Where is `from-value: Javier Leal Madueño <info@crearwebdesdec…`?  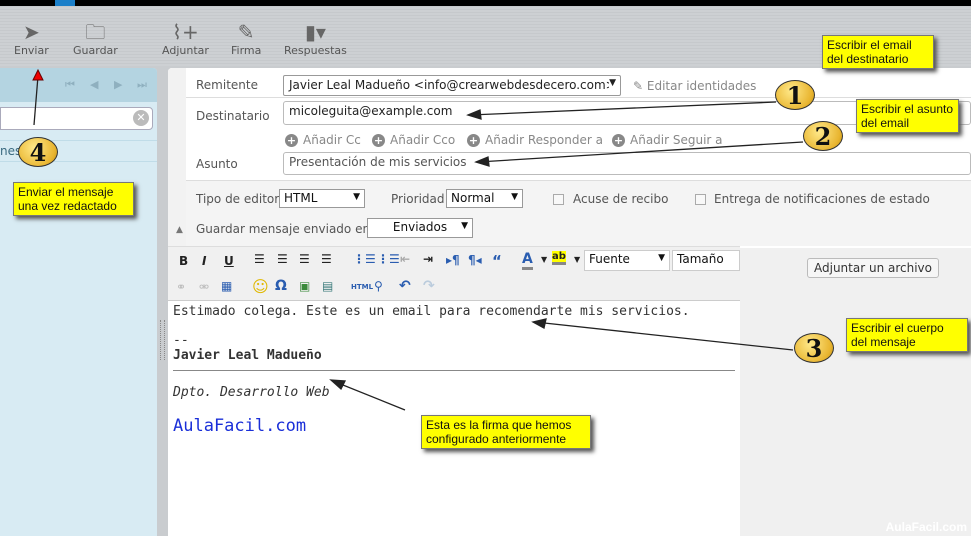
from-value: Javier Leal Madueño <info@crearwebdesdec… is located at coordinates (452, 85).